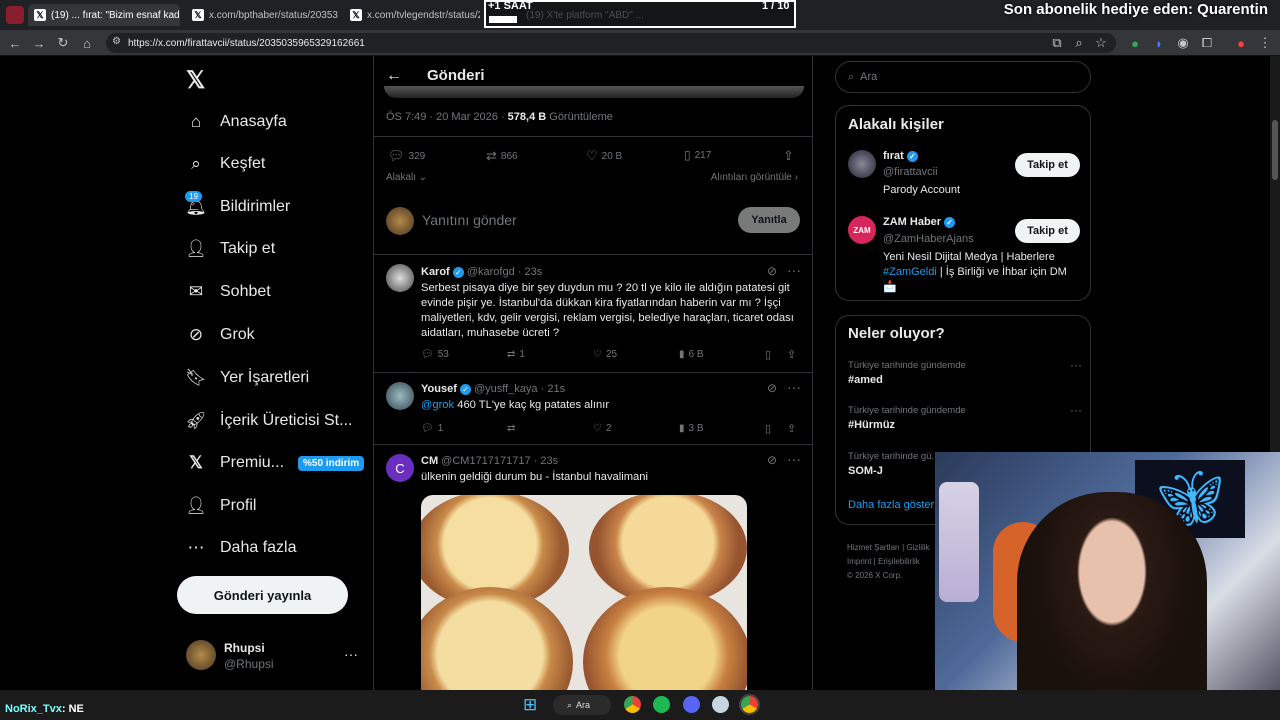 The width and height of the screenshot is (1280, 720). I want to click on extension-icon: ●, so click(1135, 43).